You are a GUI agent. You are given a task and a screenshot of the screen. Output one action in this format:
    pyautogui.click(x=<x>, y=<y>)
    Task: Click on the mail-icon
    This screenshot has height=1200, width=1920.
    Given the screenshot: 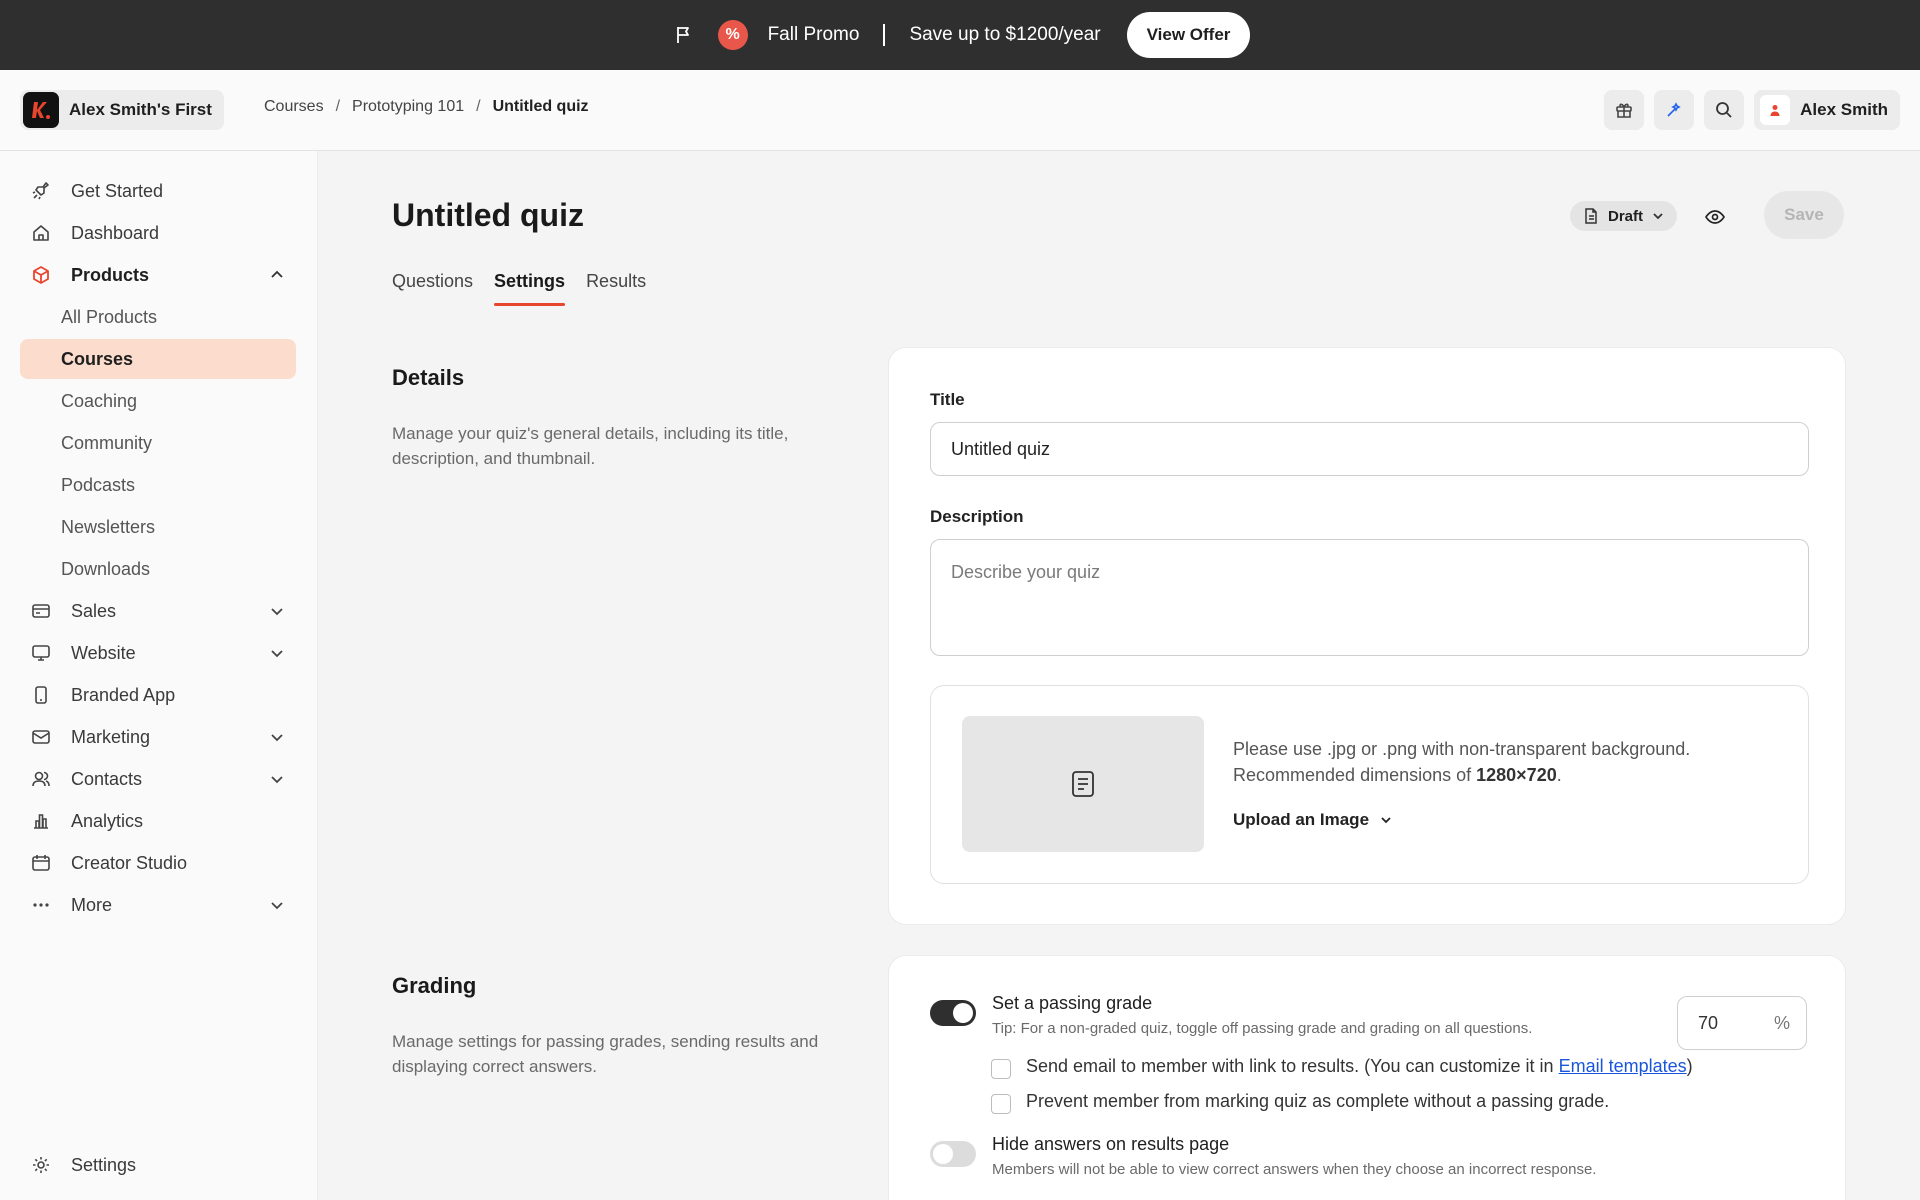 What is the action you would take?
    pyautogui.click(x=41, y=737)
    